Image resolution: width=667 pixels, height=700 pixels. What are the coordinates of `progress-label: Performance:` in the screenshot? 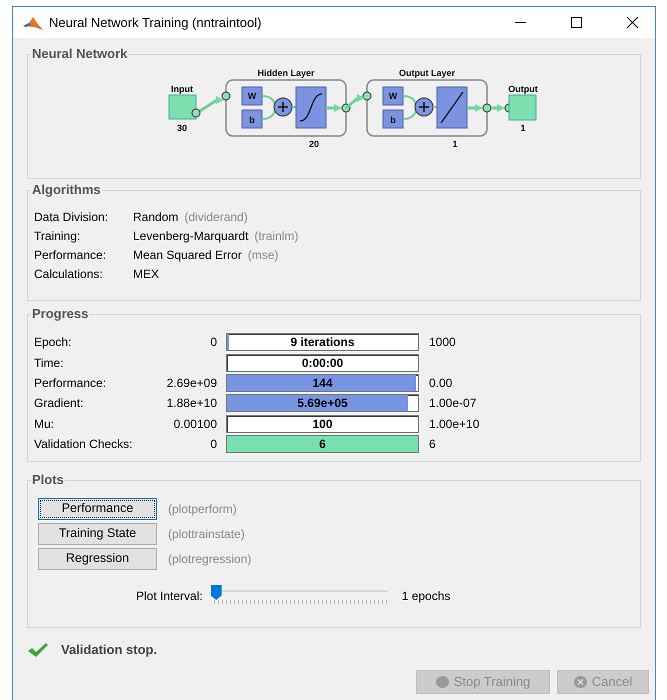 It's located at (71, 383).